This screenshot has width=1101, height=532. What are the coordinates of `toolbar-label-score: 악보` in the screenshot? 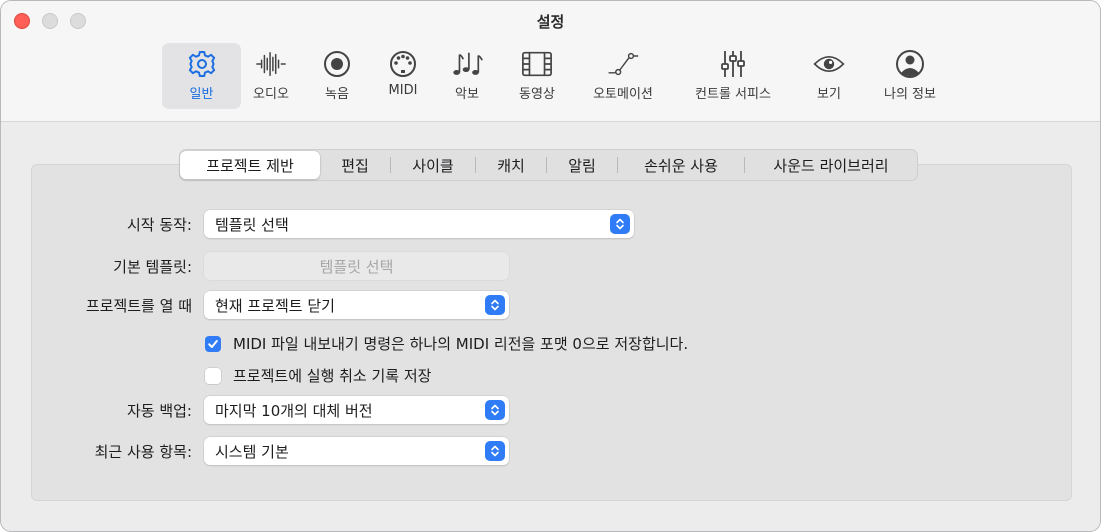 It's located at (467, 94).